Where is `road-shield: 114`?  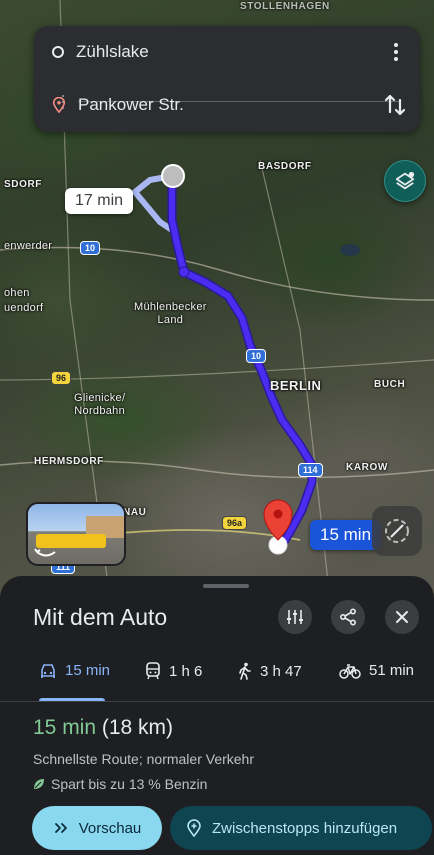 road-shield: 114 is located at coordinates (310, 470).